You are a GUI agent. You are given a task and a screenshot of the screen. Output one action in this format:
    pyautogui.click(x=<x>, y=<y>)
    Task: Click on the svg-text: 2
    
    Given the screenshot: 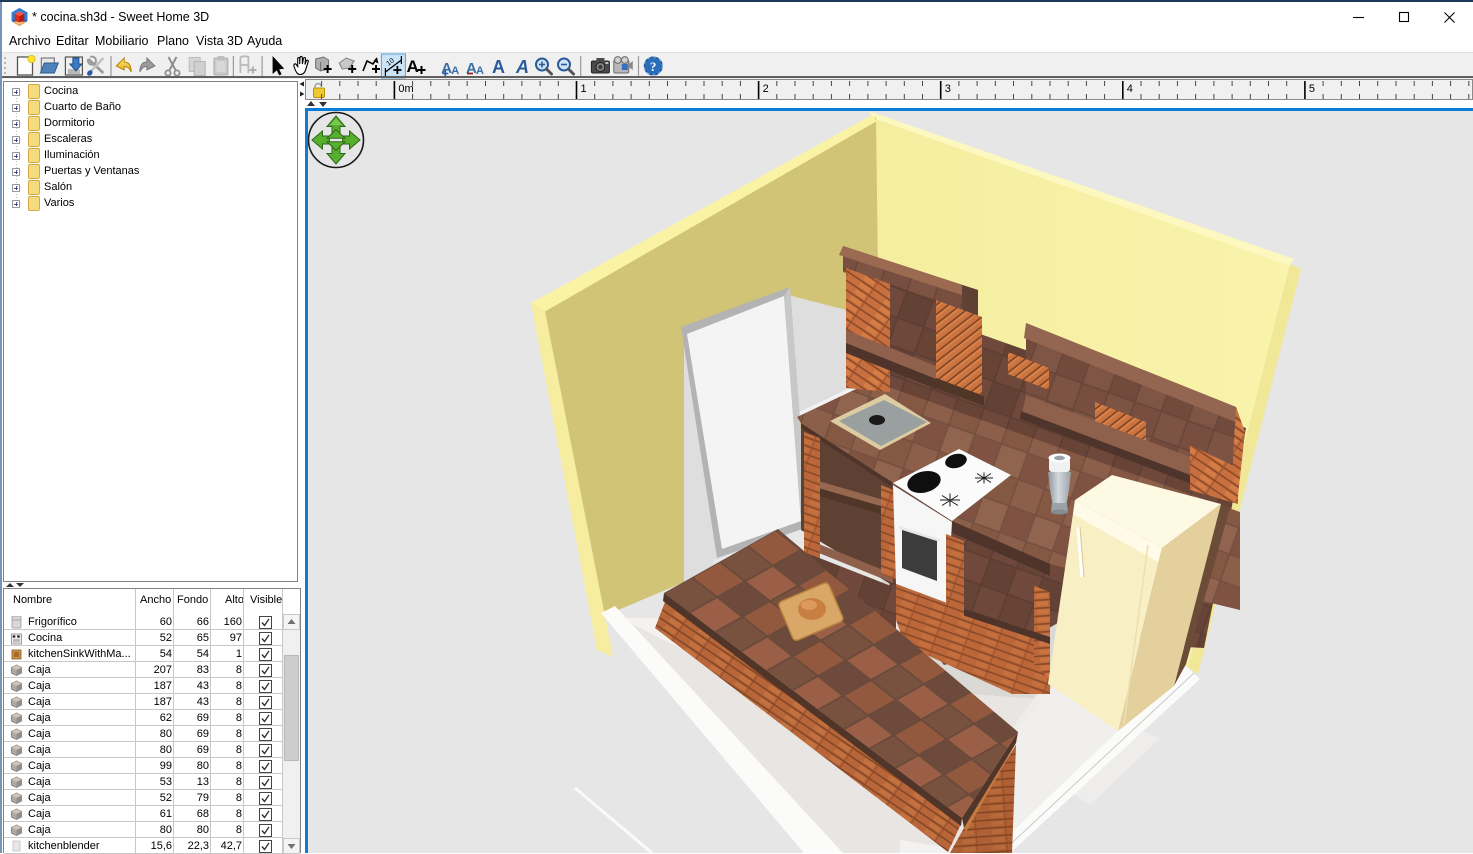 What is the action you would take?
    pyautogui.click(x=766, y=89)
    